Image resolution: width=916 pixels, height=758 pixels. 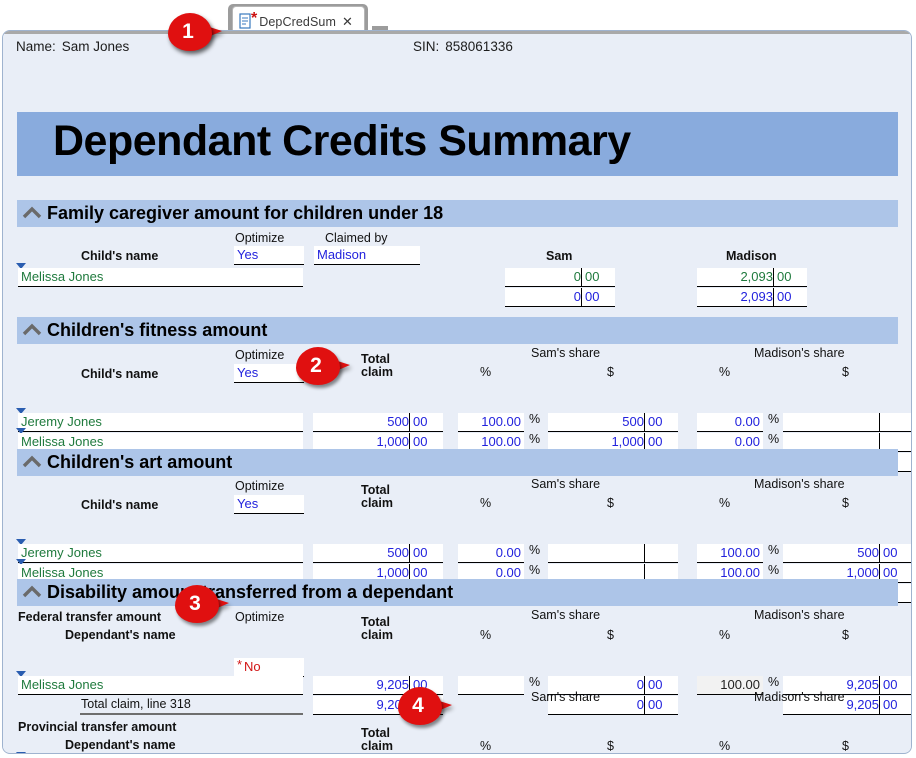 I want to click on optimize-field-3: Yes, so click(x=269, y=504).